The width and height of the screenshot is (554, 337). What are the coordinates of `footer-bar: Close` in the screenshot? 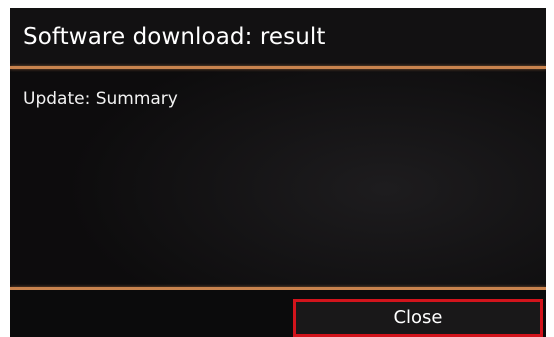 It's located at (278, 313).